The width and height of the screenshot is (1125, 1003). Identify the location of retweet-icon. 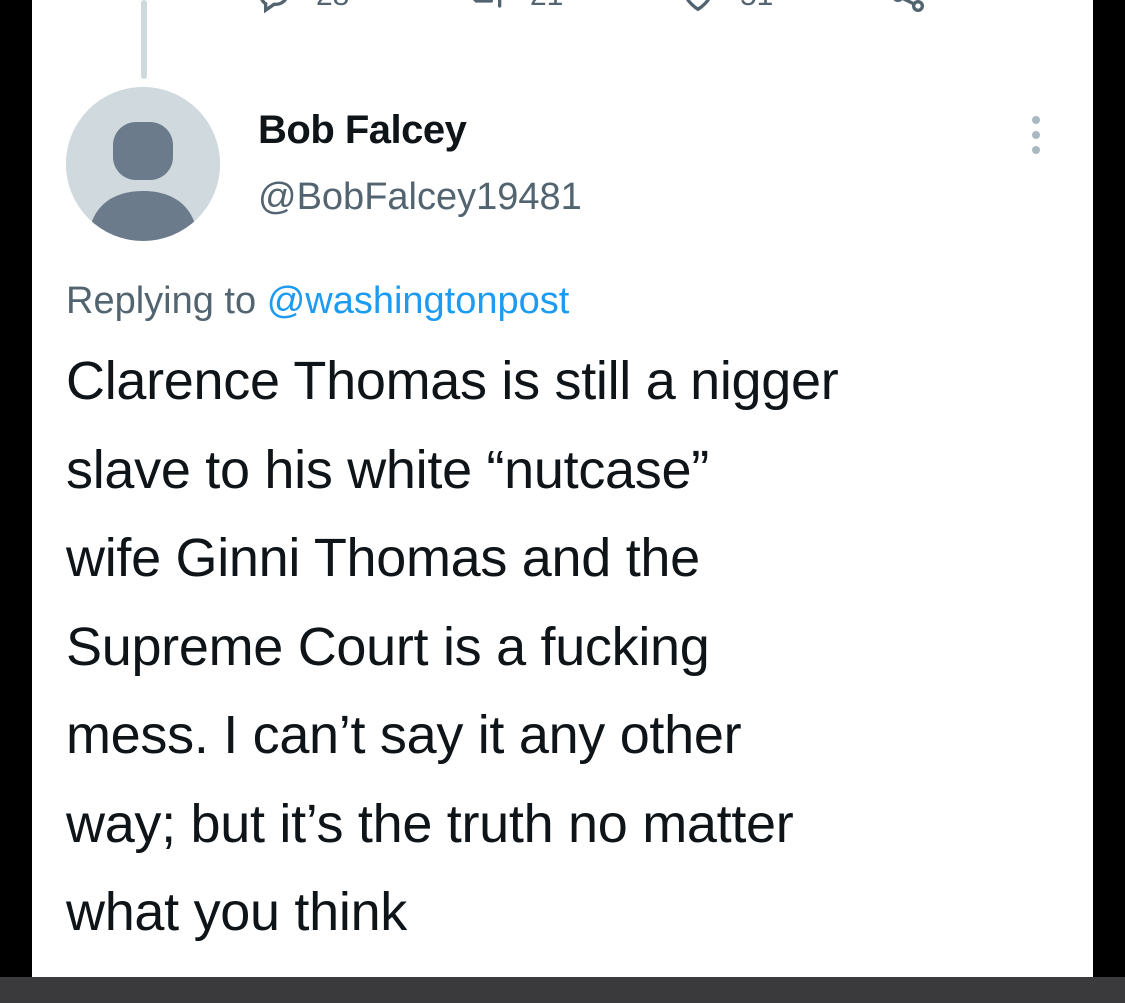
(488, 8).